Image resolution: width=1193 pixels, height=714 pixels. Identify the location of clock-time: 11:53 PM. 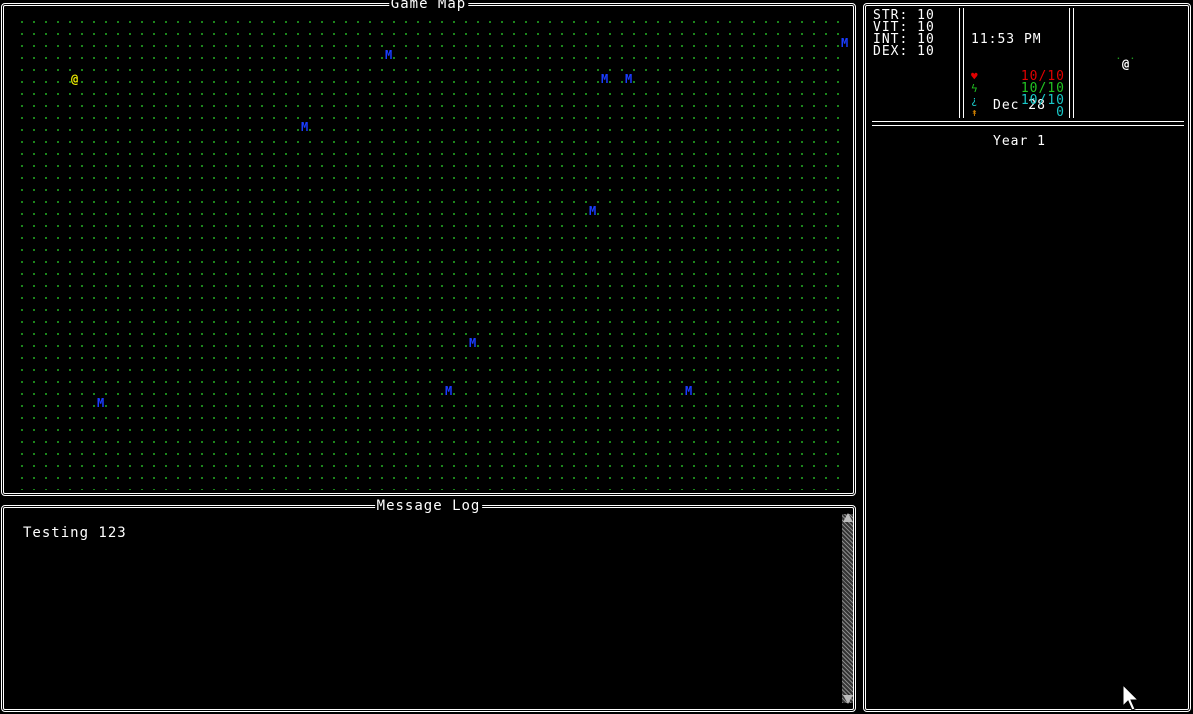
(1006, 39).